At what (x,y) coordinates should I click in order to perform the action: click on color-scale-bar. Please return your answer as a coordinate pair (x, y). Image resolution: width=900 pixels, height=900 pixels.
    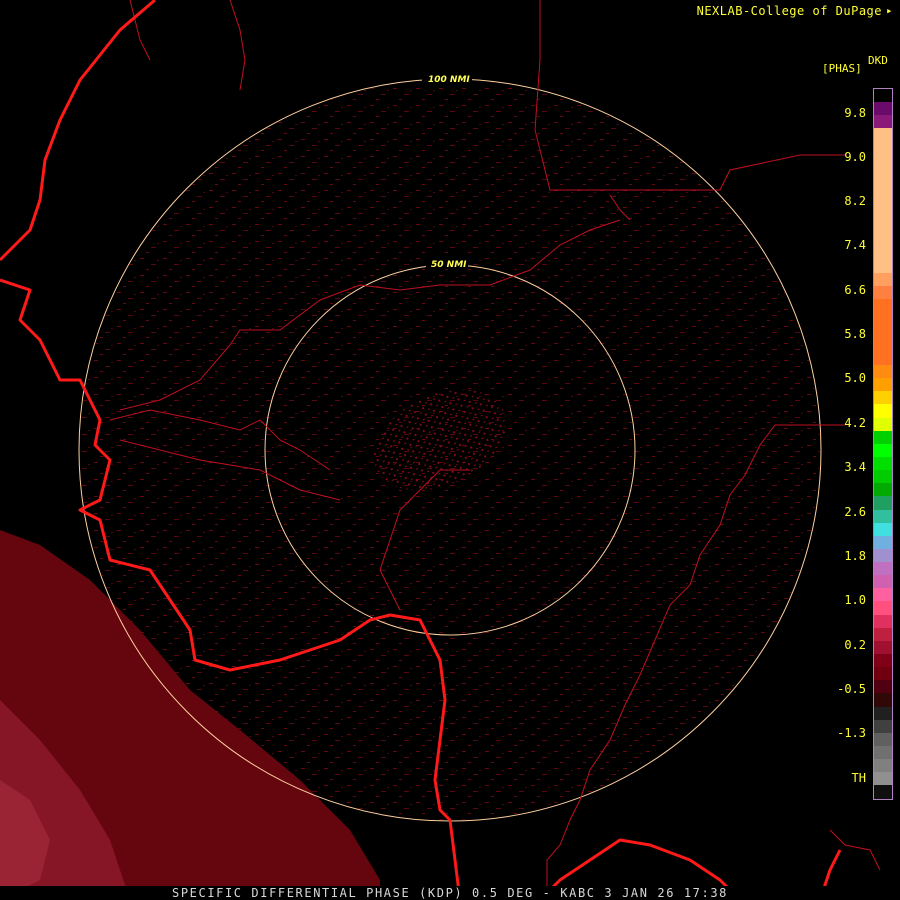
    Looking at the image, I should click on (883, 444).